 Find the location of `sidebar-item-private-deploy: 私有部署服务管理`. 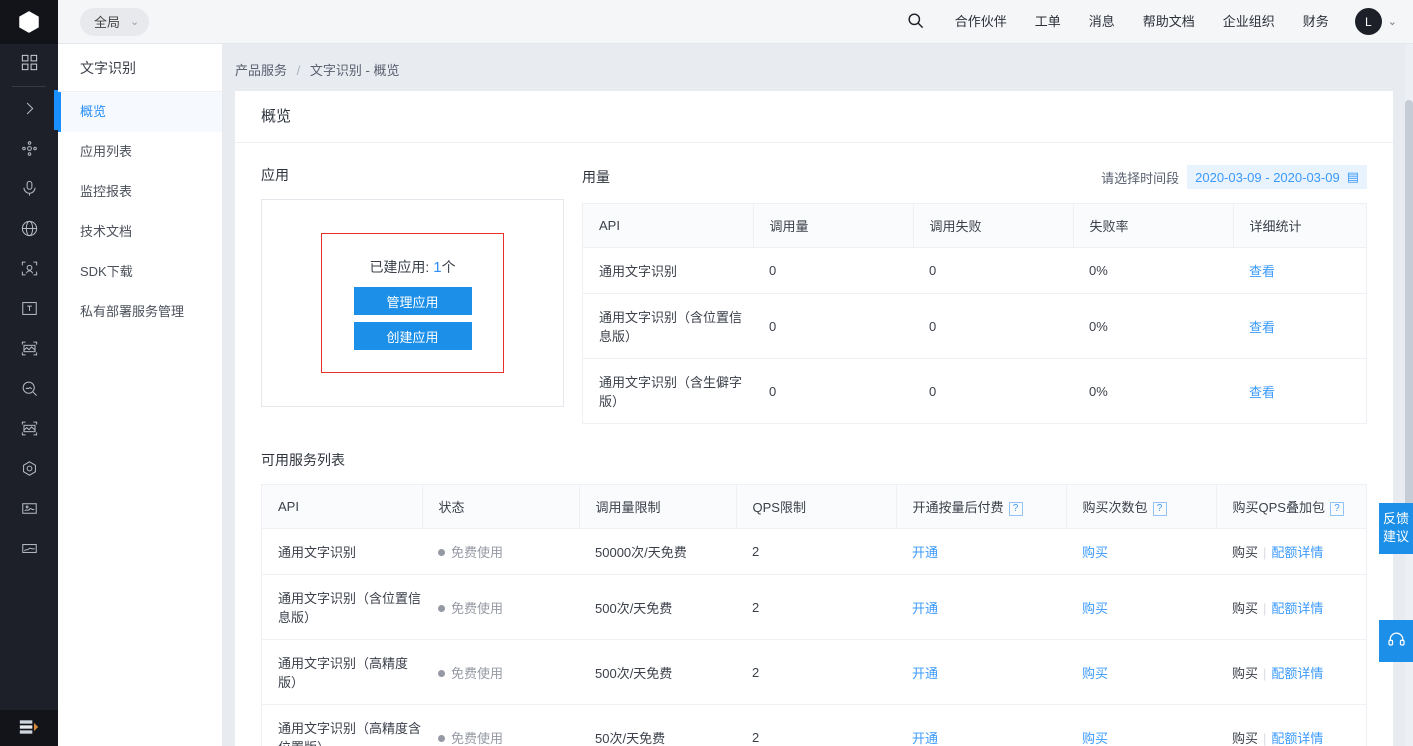

sidebar-item-private-deploy: 私有部署服务管理 is located at coordinates (140, 312).